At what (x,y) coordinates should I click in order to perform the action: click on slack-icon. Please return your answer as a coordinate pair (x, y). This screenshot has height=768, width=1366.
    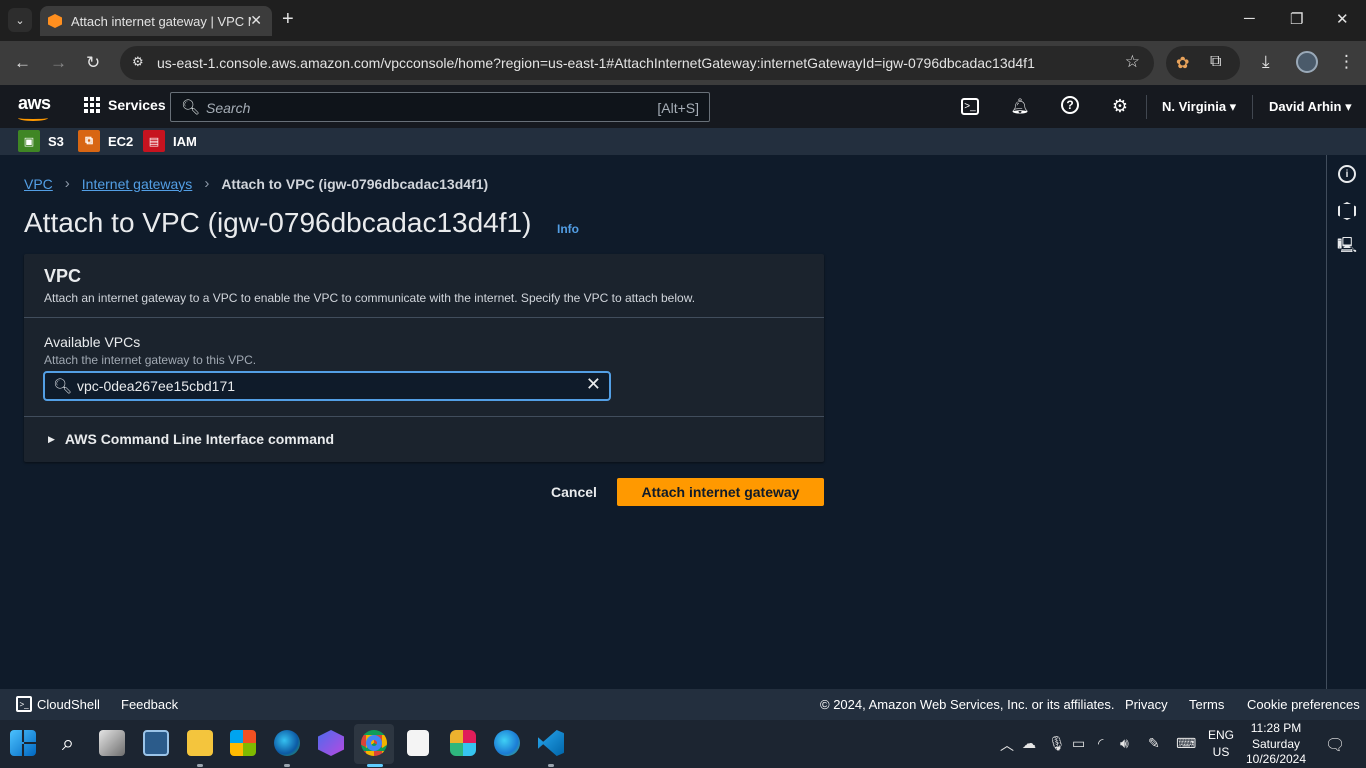
    Looking at the image, I should click on (463, 743).